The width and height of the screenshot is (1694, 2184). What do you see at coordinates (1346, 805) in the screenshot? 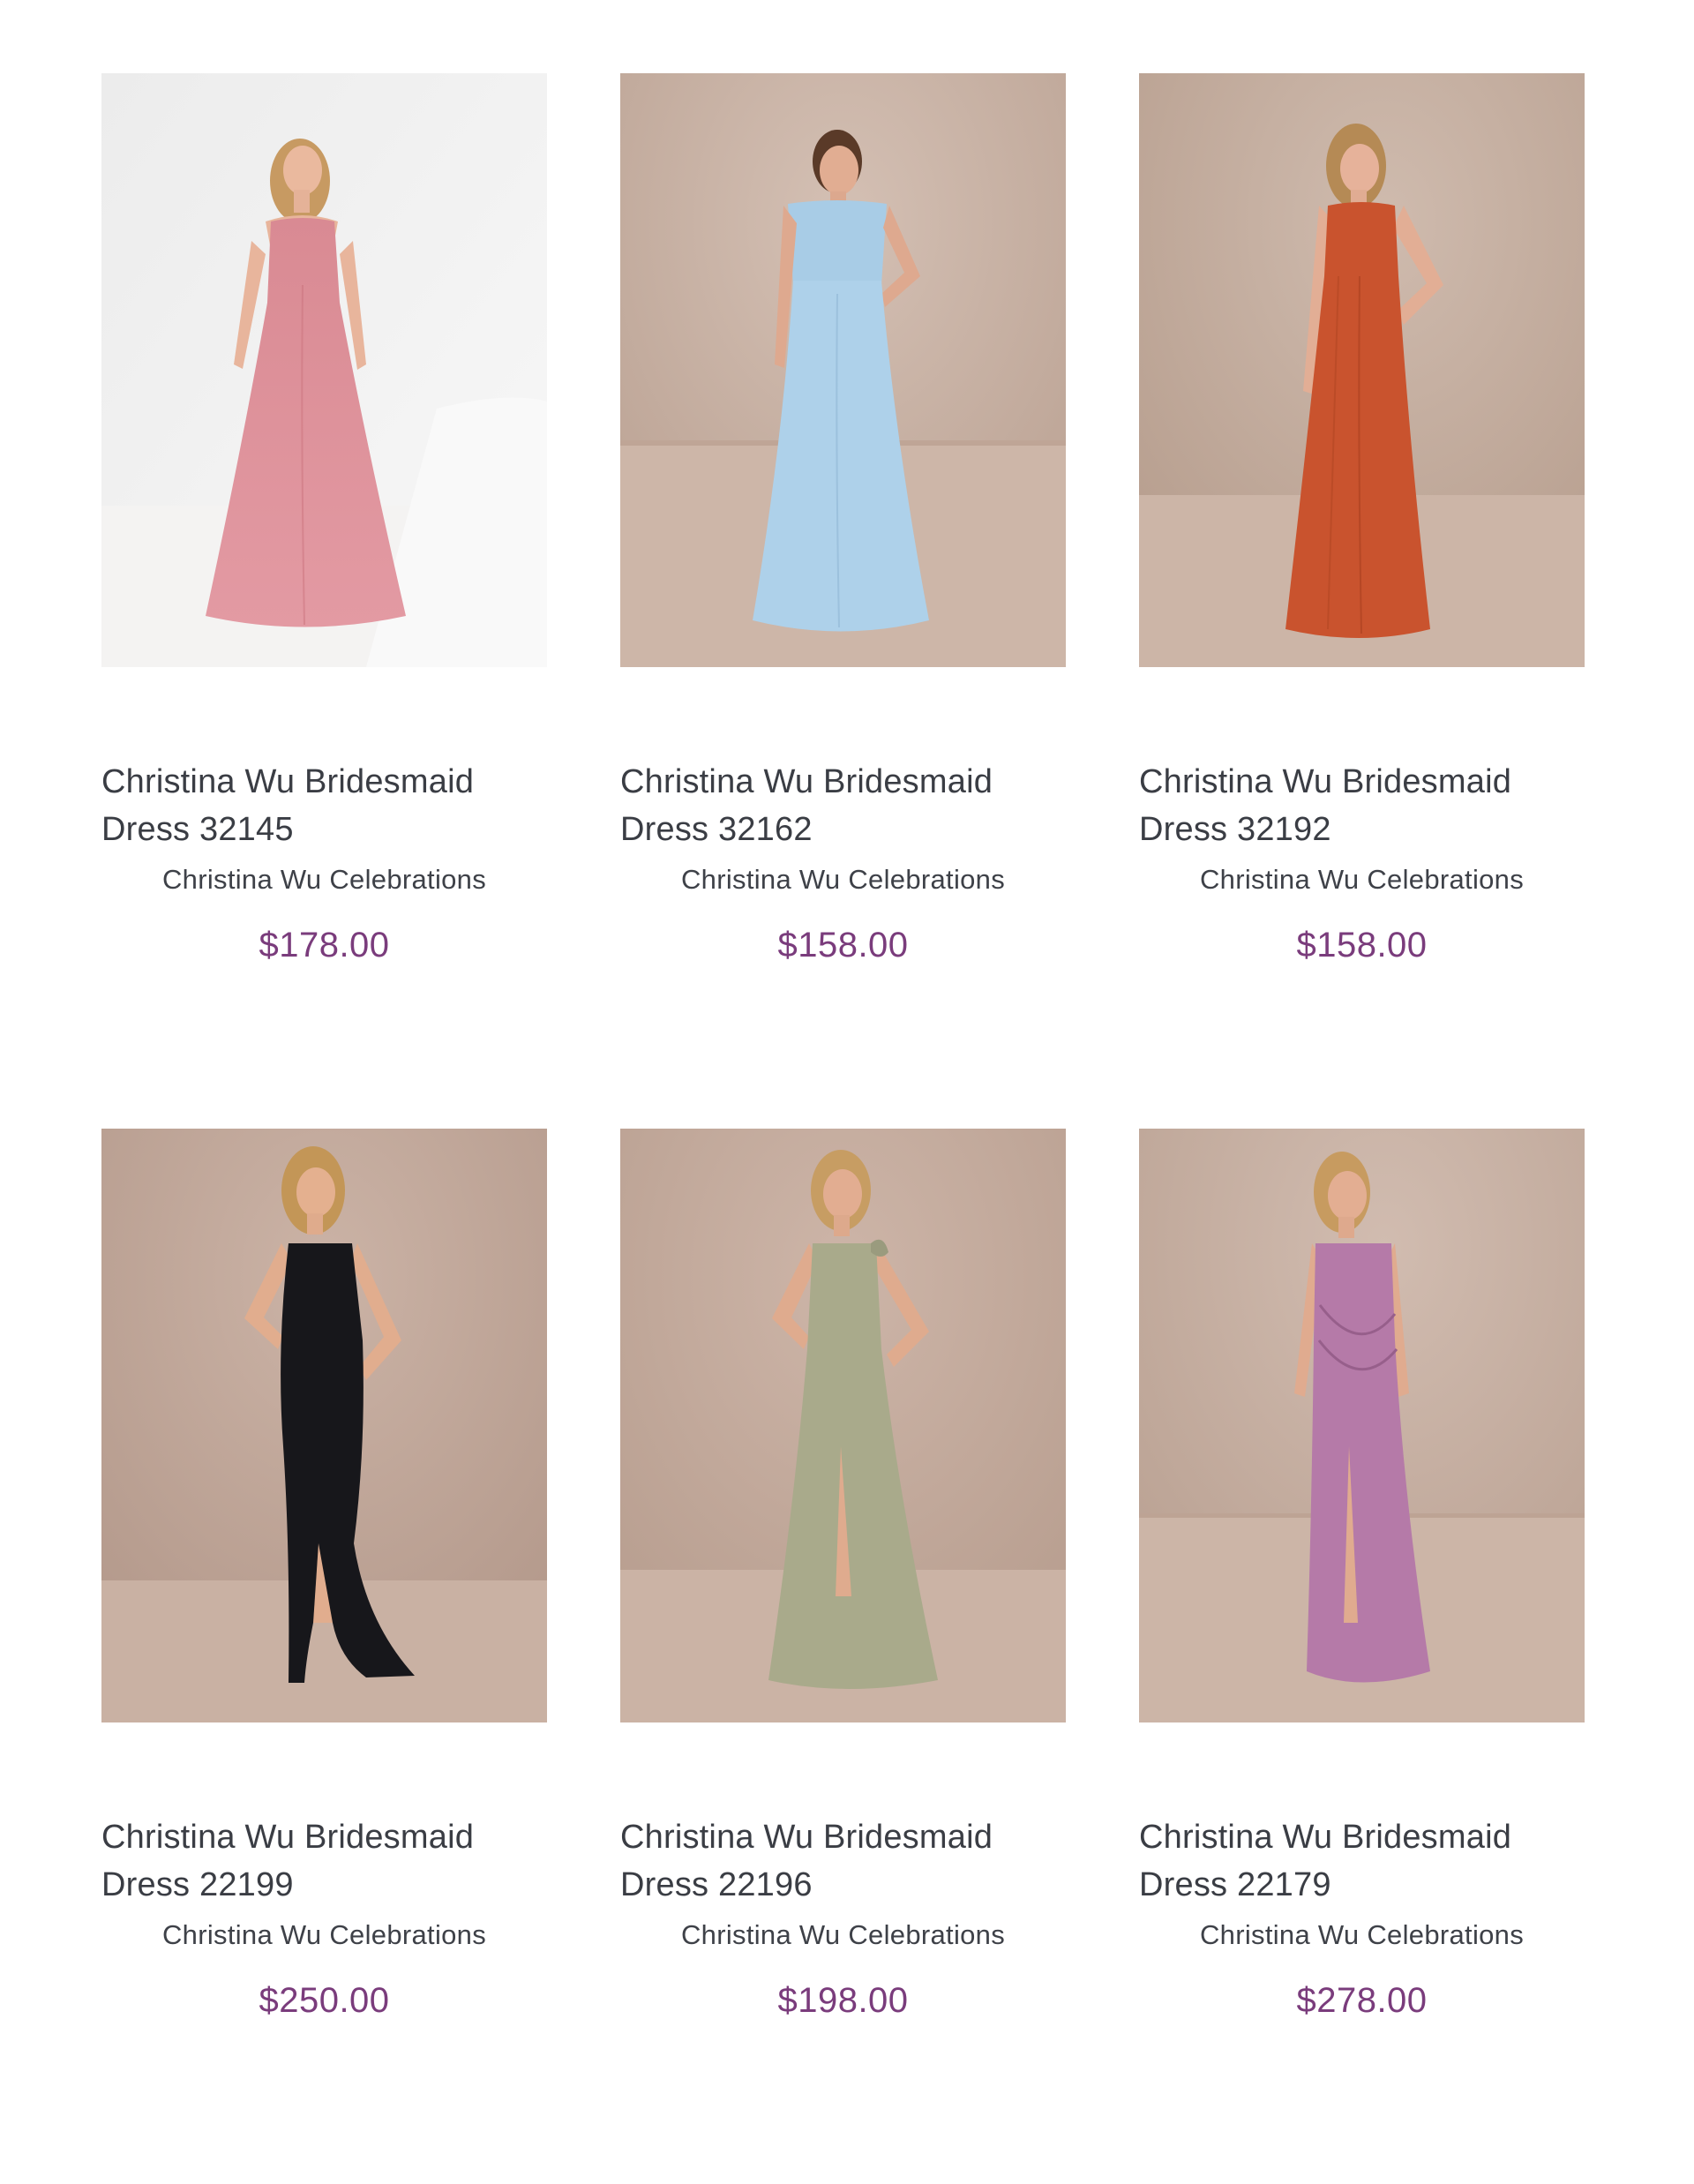
I see `product-title: Christina Wu Bridesmaid Dress 32192` at bounding box center [1346, 805].